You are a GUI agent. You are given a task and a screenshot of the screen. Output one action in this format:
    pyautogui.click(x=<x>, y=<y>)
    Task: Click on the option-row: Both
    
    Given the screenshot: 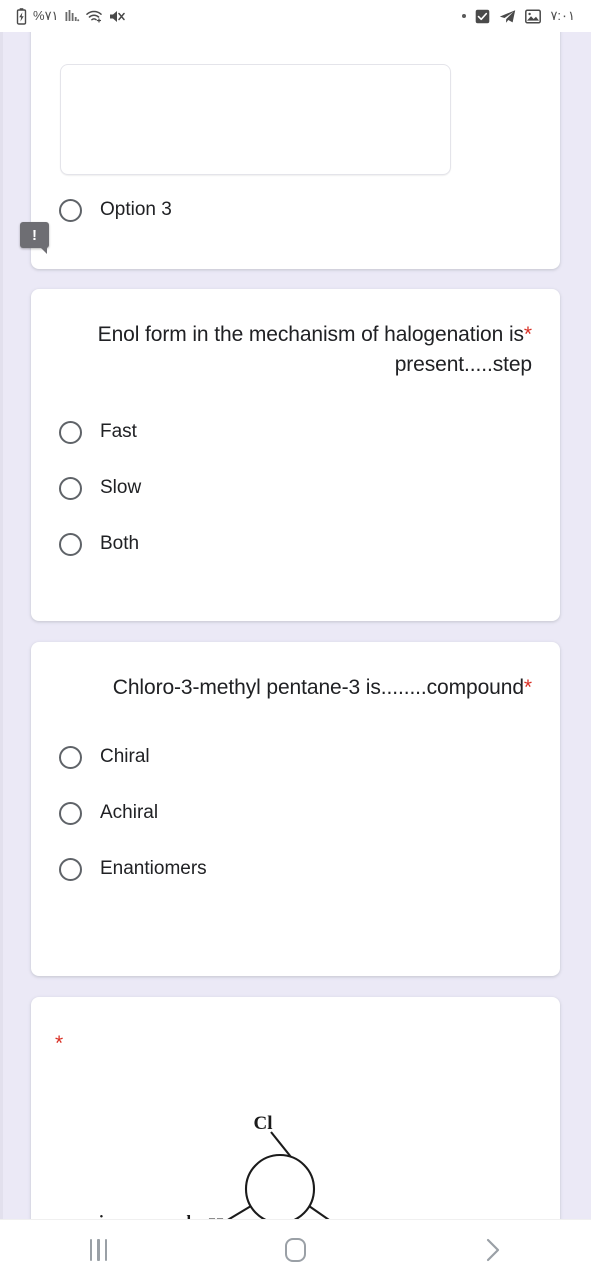 What is the action you would take?
    pyautogui.click(x=295, y=544)
    